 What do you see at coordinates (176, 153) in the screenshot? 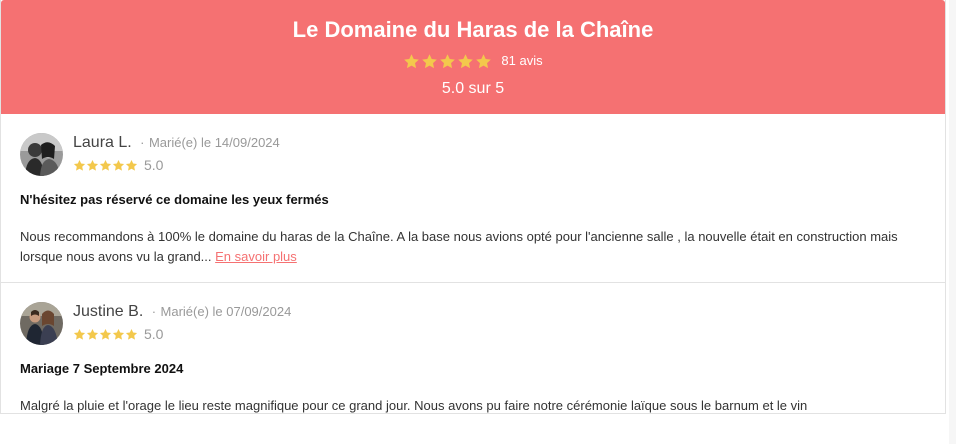
I see `reviewer-meta: Laura L. · Marié(e) le 14/09/2024 5.0` at bounding box center [176, 153].